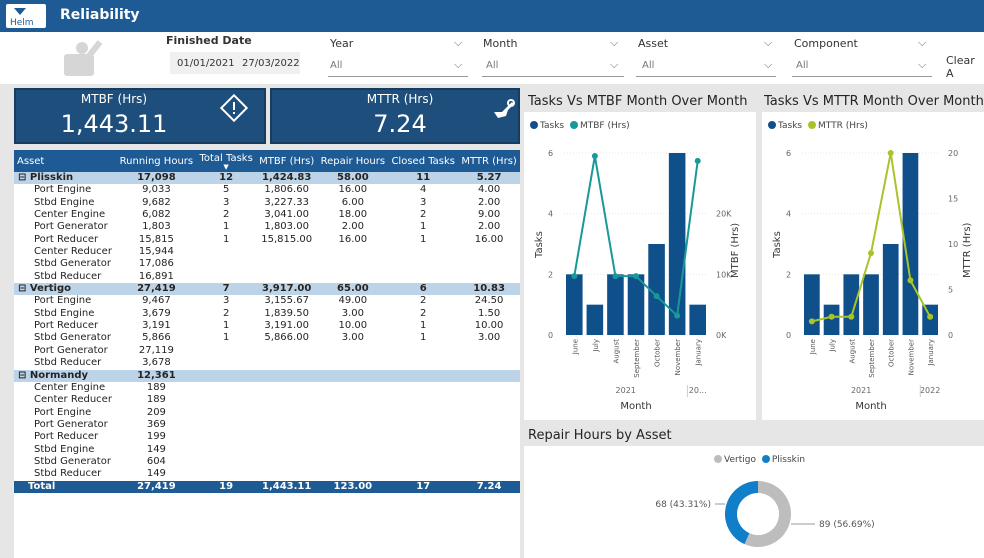 Image resolution: width=984 pixels, height=558 pixels. Describe the element at coordinates (267, 437) in the screenshot. I see `table-row: Port Reducer 199` at that location.